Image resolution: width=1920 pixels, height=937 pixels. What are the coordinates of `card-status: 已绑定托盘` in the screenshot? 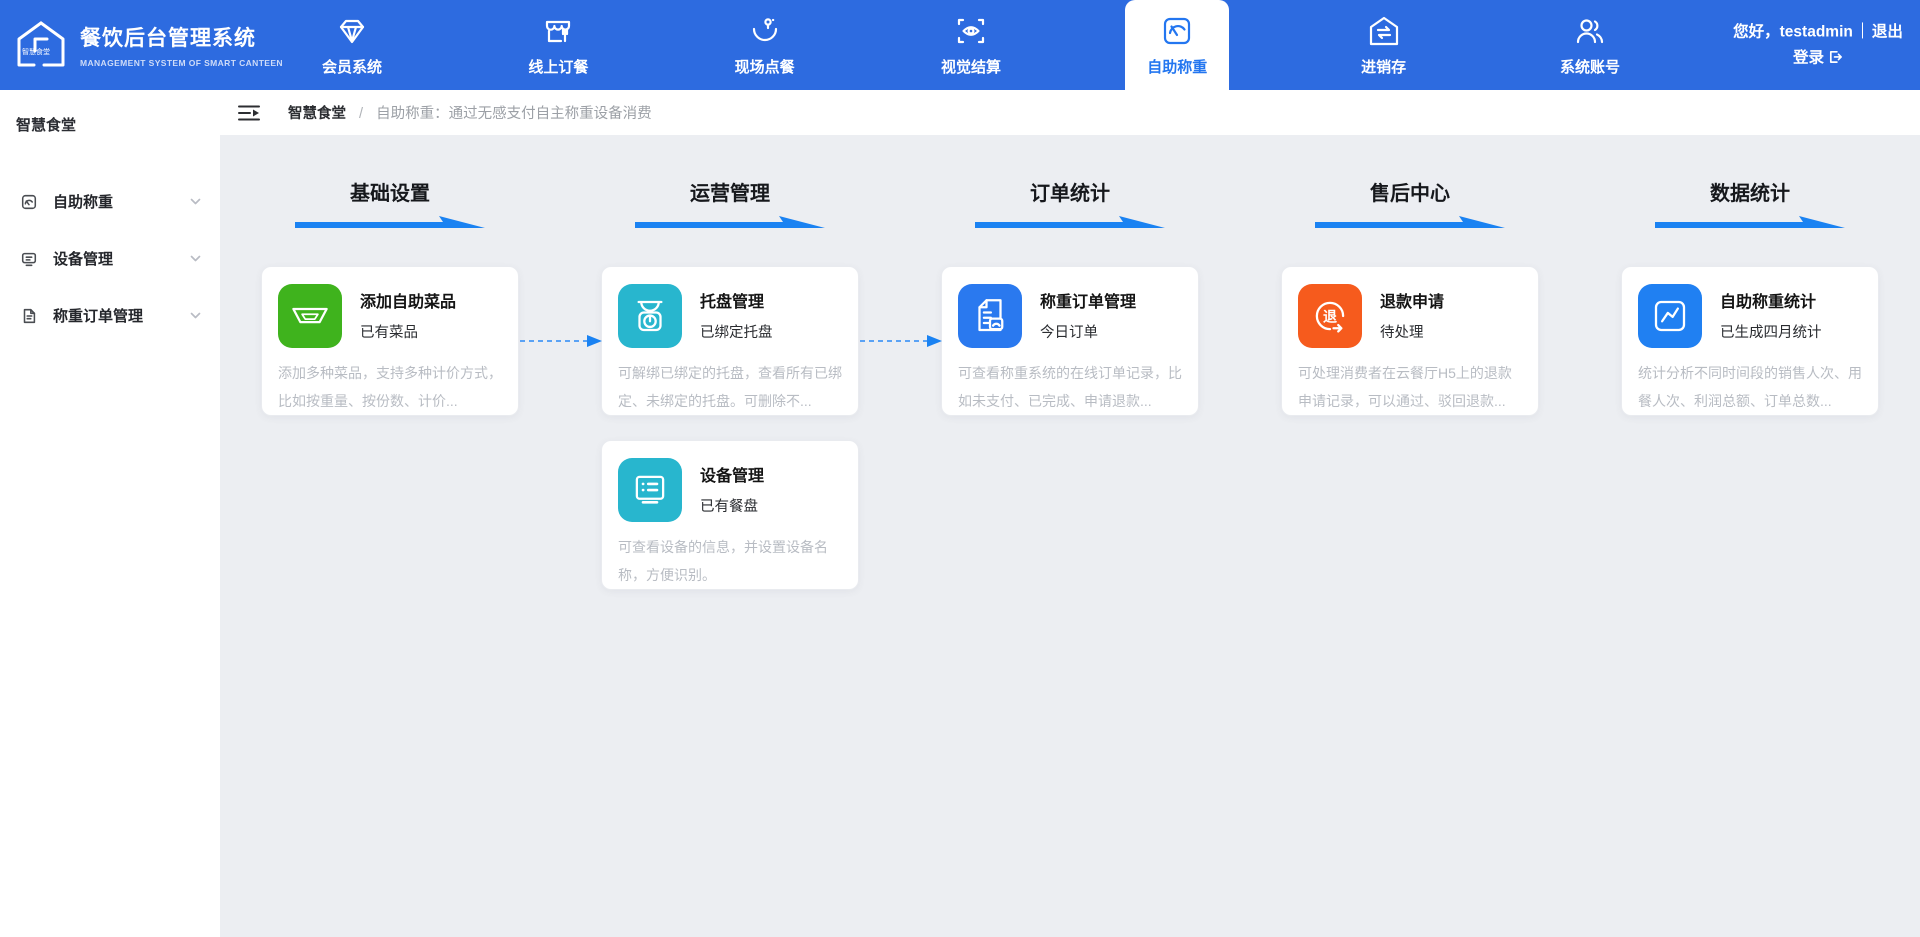 It's located at (736, 333).